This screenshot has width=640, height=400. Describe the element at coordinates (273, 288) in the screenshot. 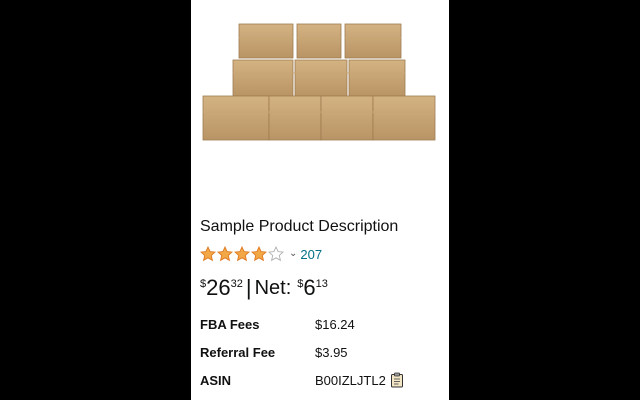

I see `net-label: Net:` at that location.